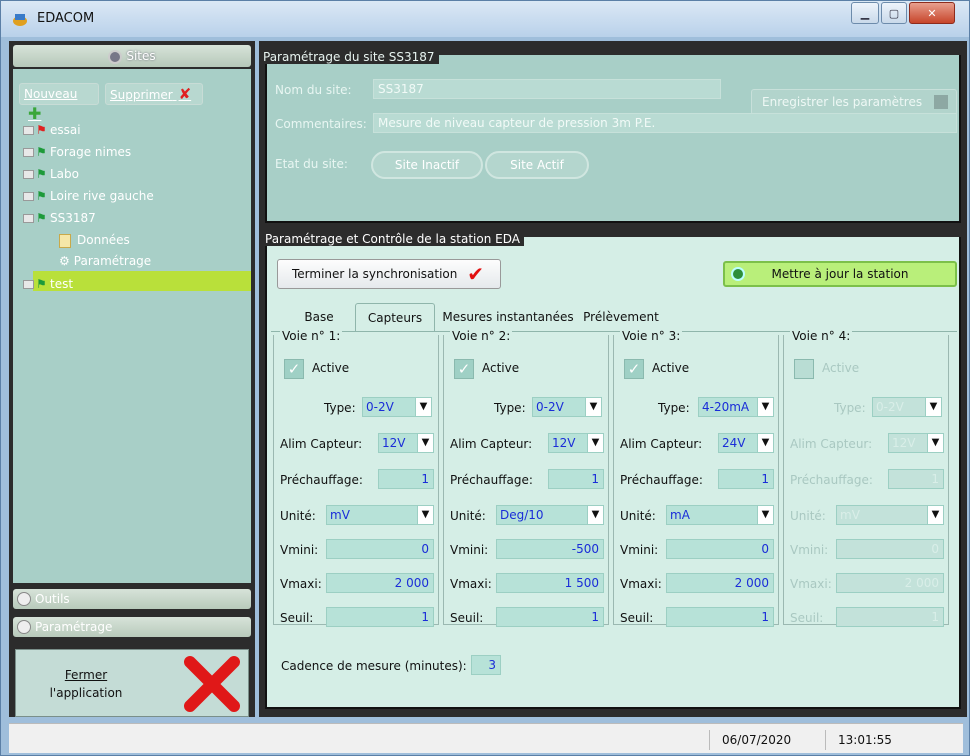 Image resolution: width=970 pixels, height=756 pixels. What do you see at coordinates (764, 740) in the screenshot?
I see `status-date: 06/07/2020` at bounding box center [764, 740].